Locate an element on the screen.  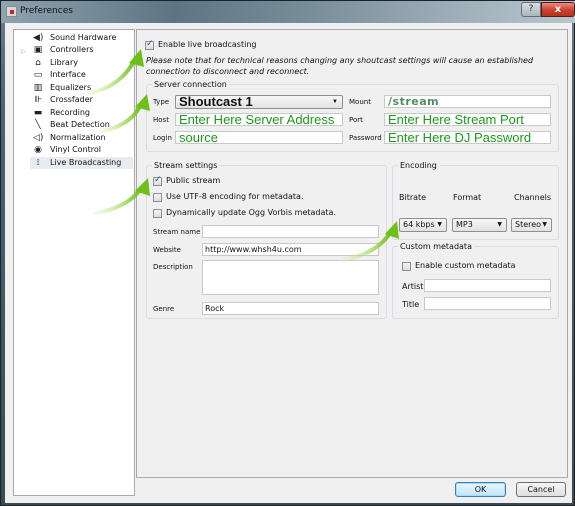
stream-name-label: Stream name is located at coordinates (177, 232).